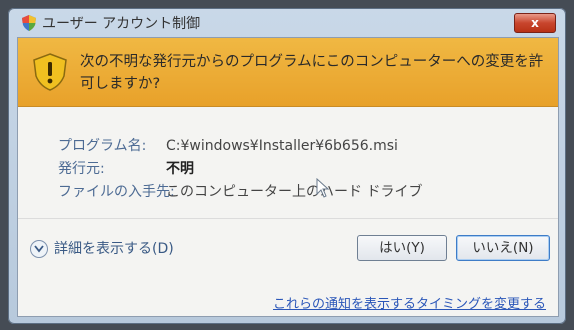 Image resolution: width=574 pixels, height=330 pixels. What do you see at coordinates (535, 23) in the screenshot?
I see `close-button: x` at bounding box center [535, 23].